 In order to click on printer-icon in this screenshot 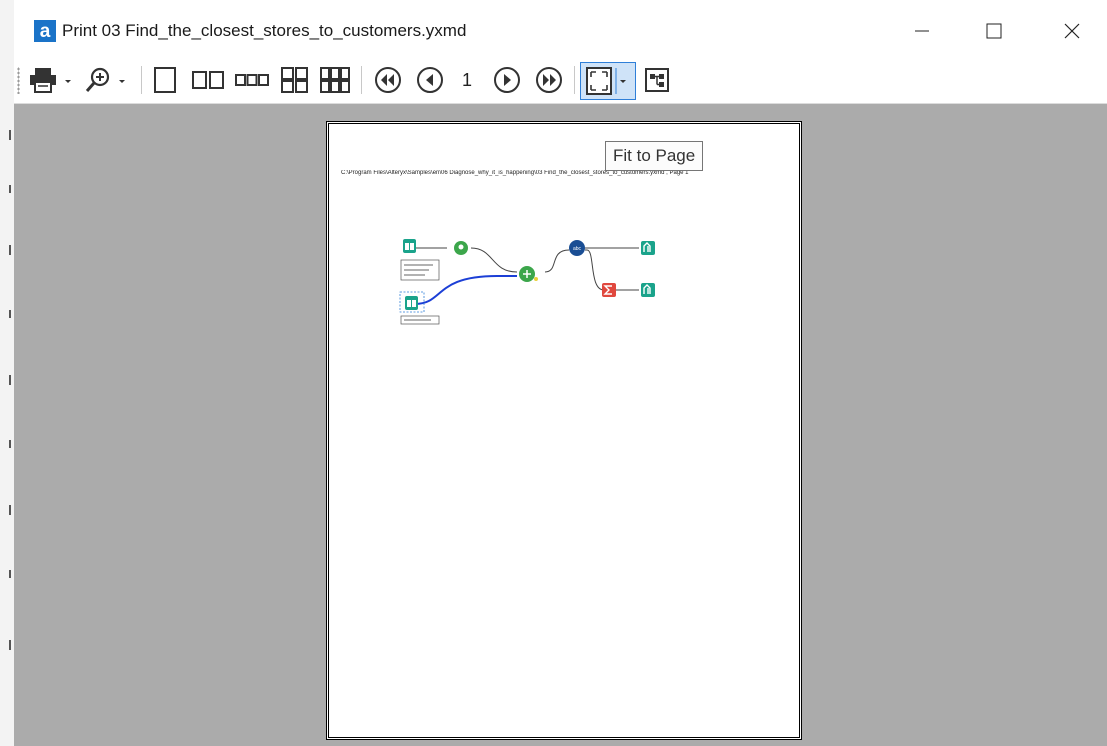, I will do `click(50, 80)`.